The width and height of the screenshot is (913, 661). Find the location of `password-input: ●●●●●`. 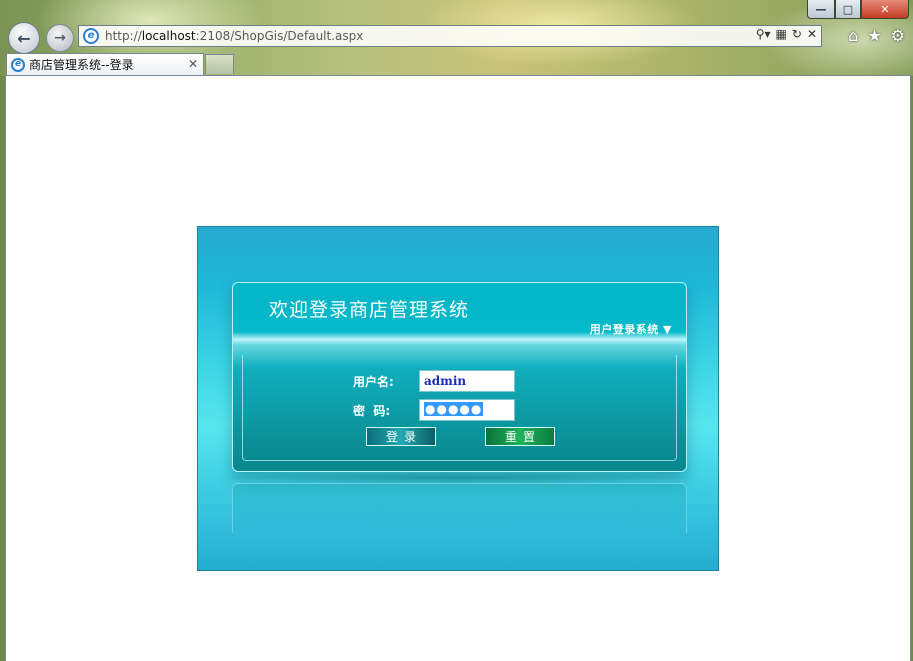

password-input: ●●●●● is located at coordinates (467, 410).